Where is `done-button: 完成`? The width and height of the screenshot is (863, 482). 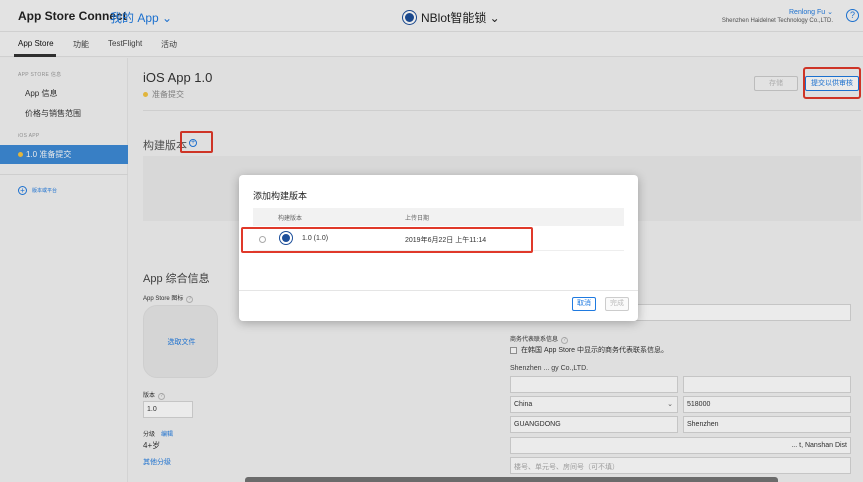 done-button: 完成 is located at coordinates (617, 304).